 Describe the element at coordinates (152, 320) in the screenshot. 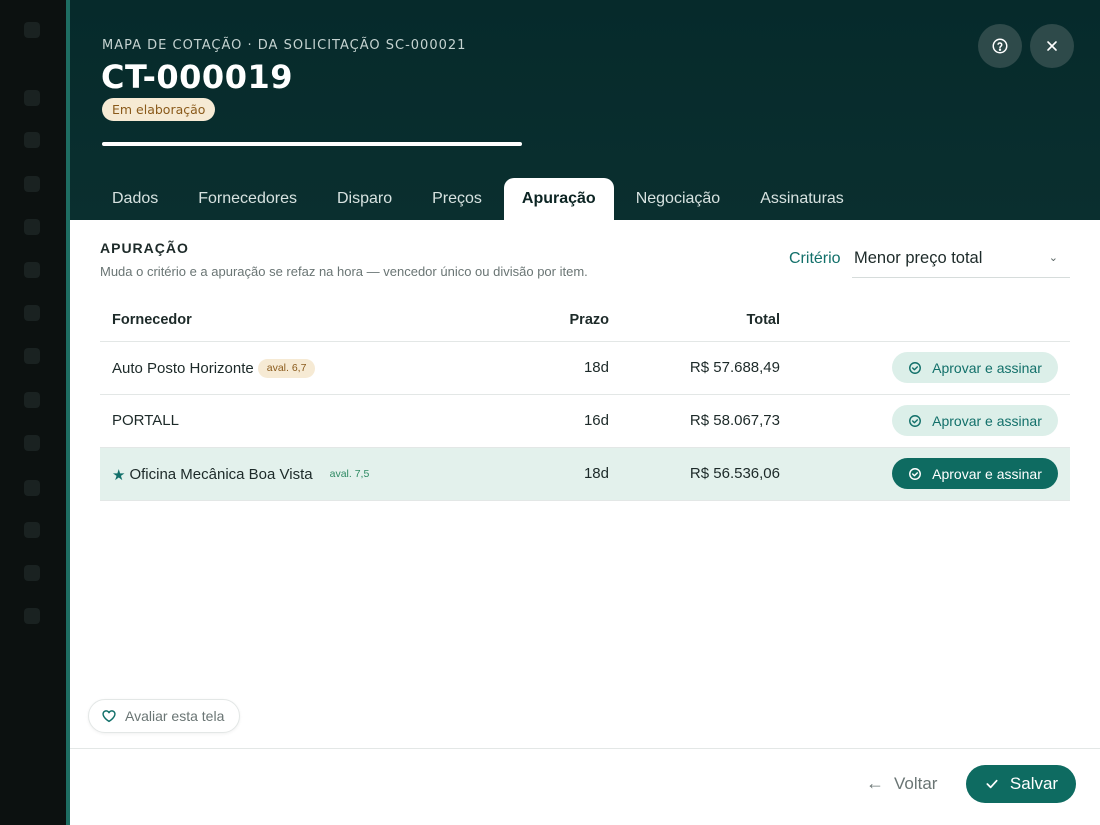

I see `header-fornecedor: Fornecedor` at that location.